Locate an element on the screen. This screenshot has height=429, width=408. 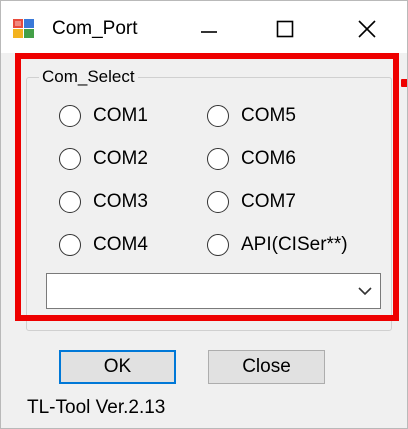
ok-button: OK is located at coordinates (117, 367).